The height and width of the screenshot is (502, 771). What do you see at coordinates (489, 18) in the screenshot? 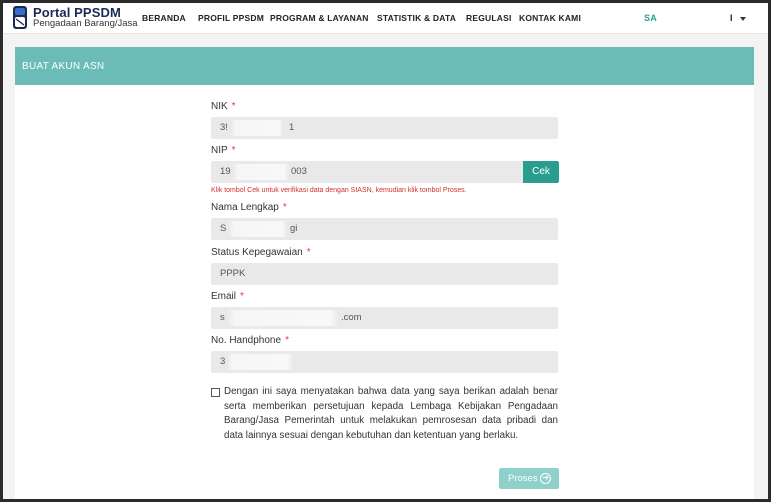
I see `nav-regulasi: REGULASI` at bounding box center [489, 18].